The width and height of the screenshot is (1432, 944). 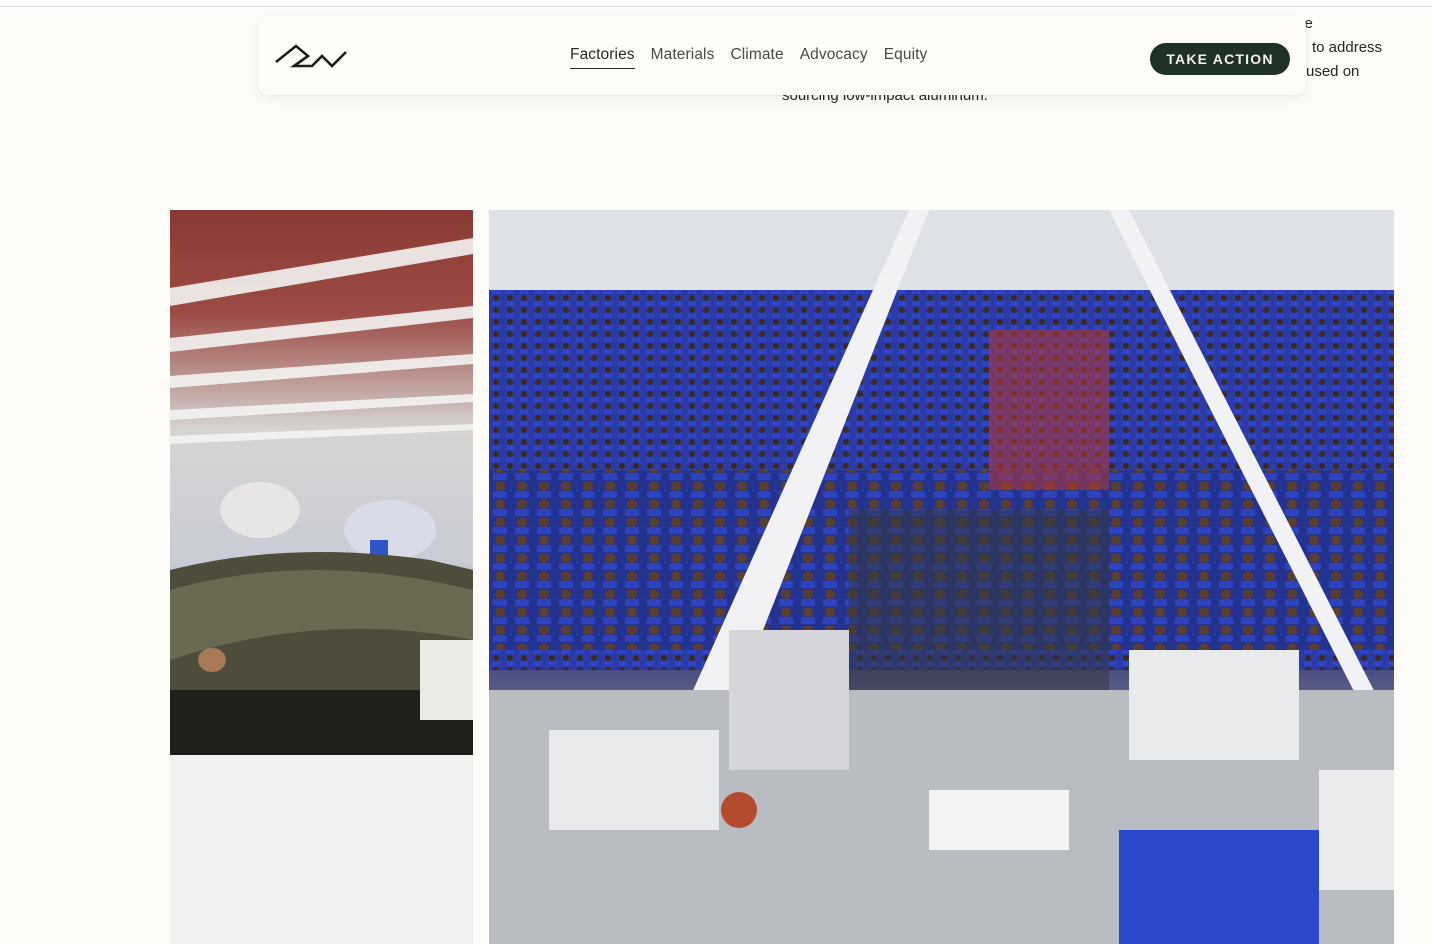 What do you see at coordinates (906, 57) in the screenshot?
I see `nav-item-equity: Equity` at bounding box center [906, 57].